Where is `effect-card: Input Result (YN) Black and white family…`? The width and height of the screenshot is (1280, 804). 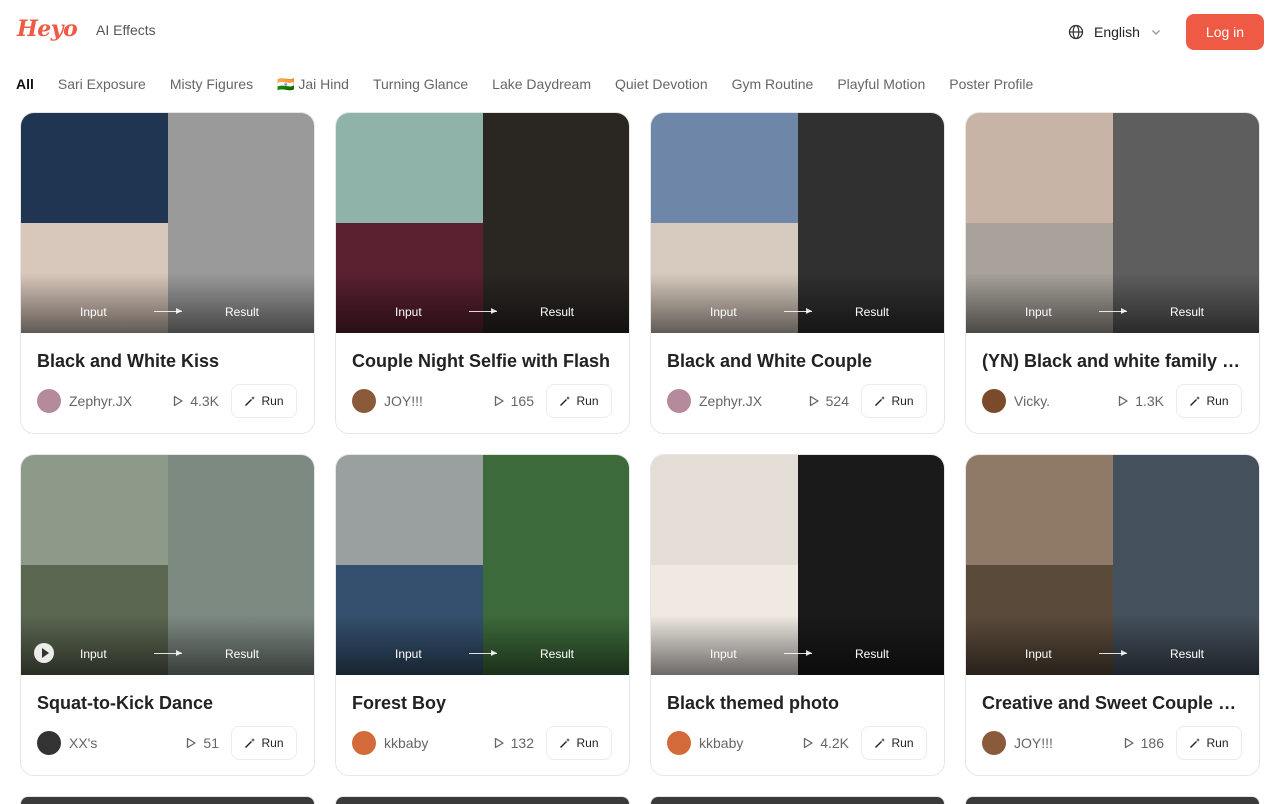
effect-card: Input Result (YN) Black and white family… is located at coordinates (1112, 273).